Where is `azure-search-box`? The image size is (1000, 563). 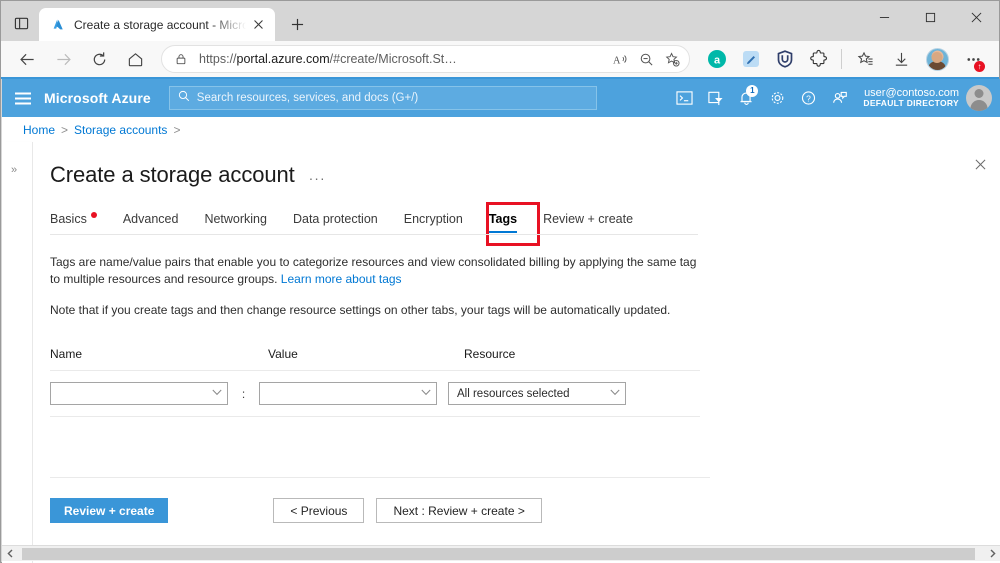 azure-search-box is located at coordinates (382, 98).